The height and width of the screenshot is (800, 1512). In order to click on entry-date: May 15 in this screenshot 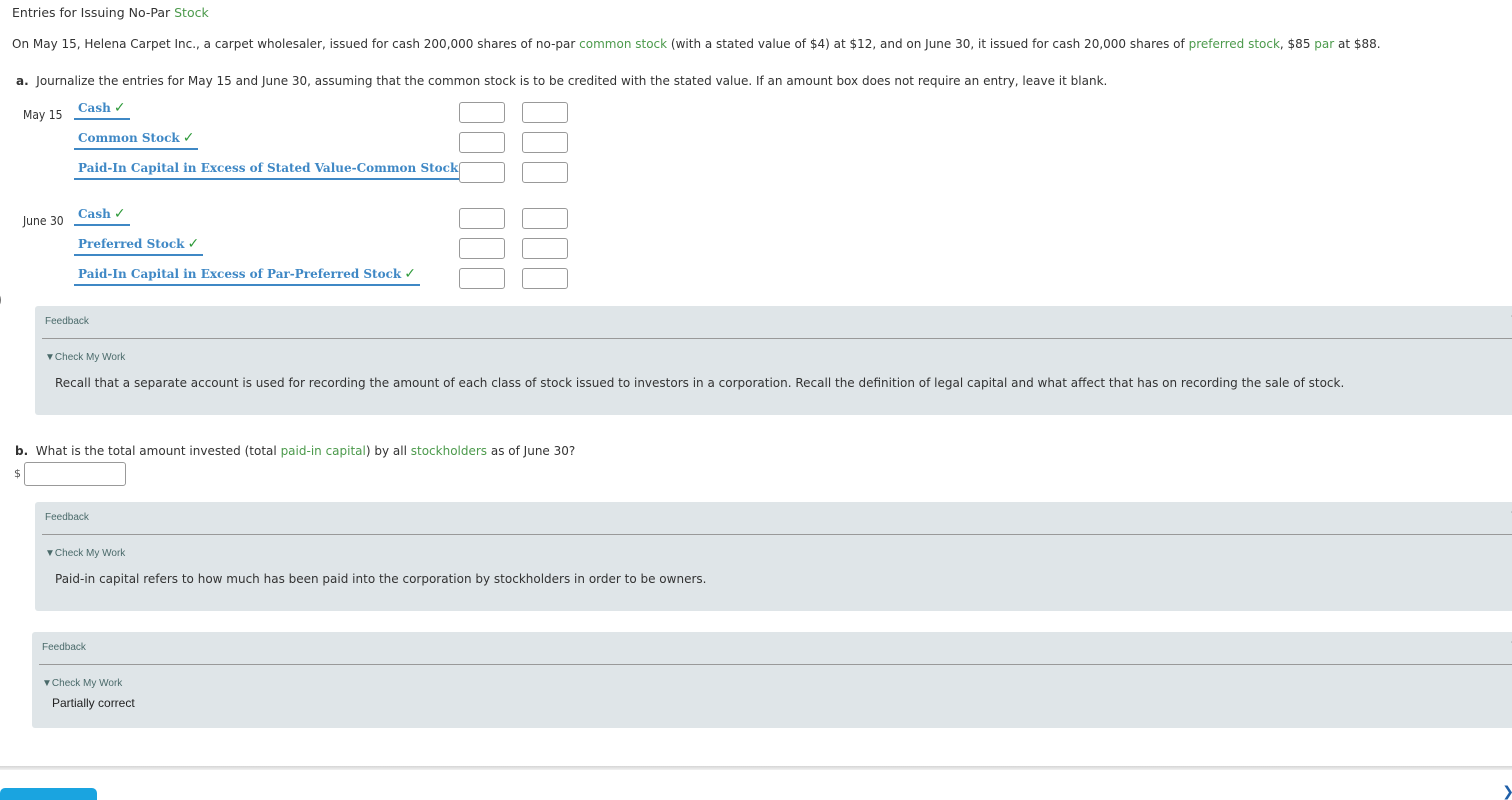, I will do `click(43, 115)`.